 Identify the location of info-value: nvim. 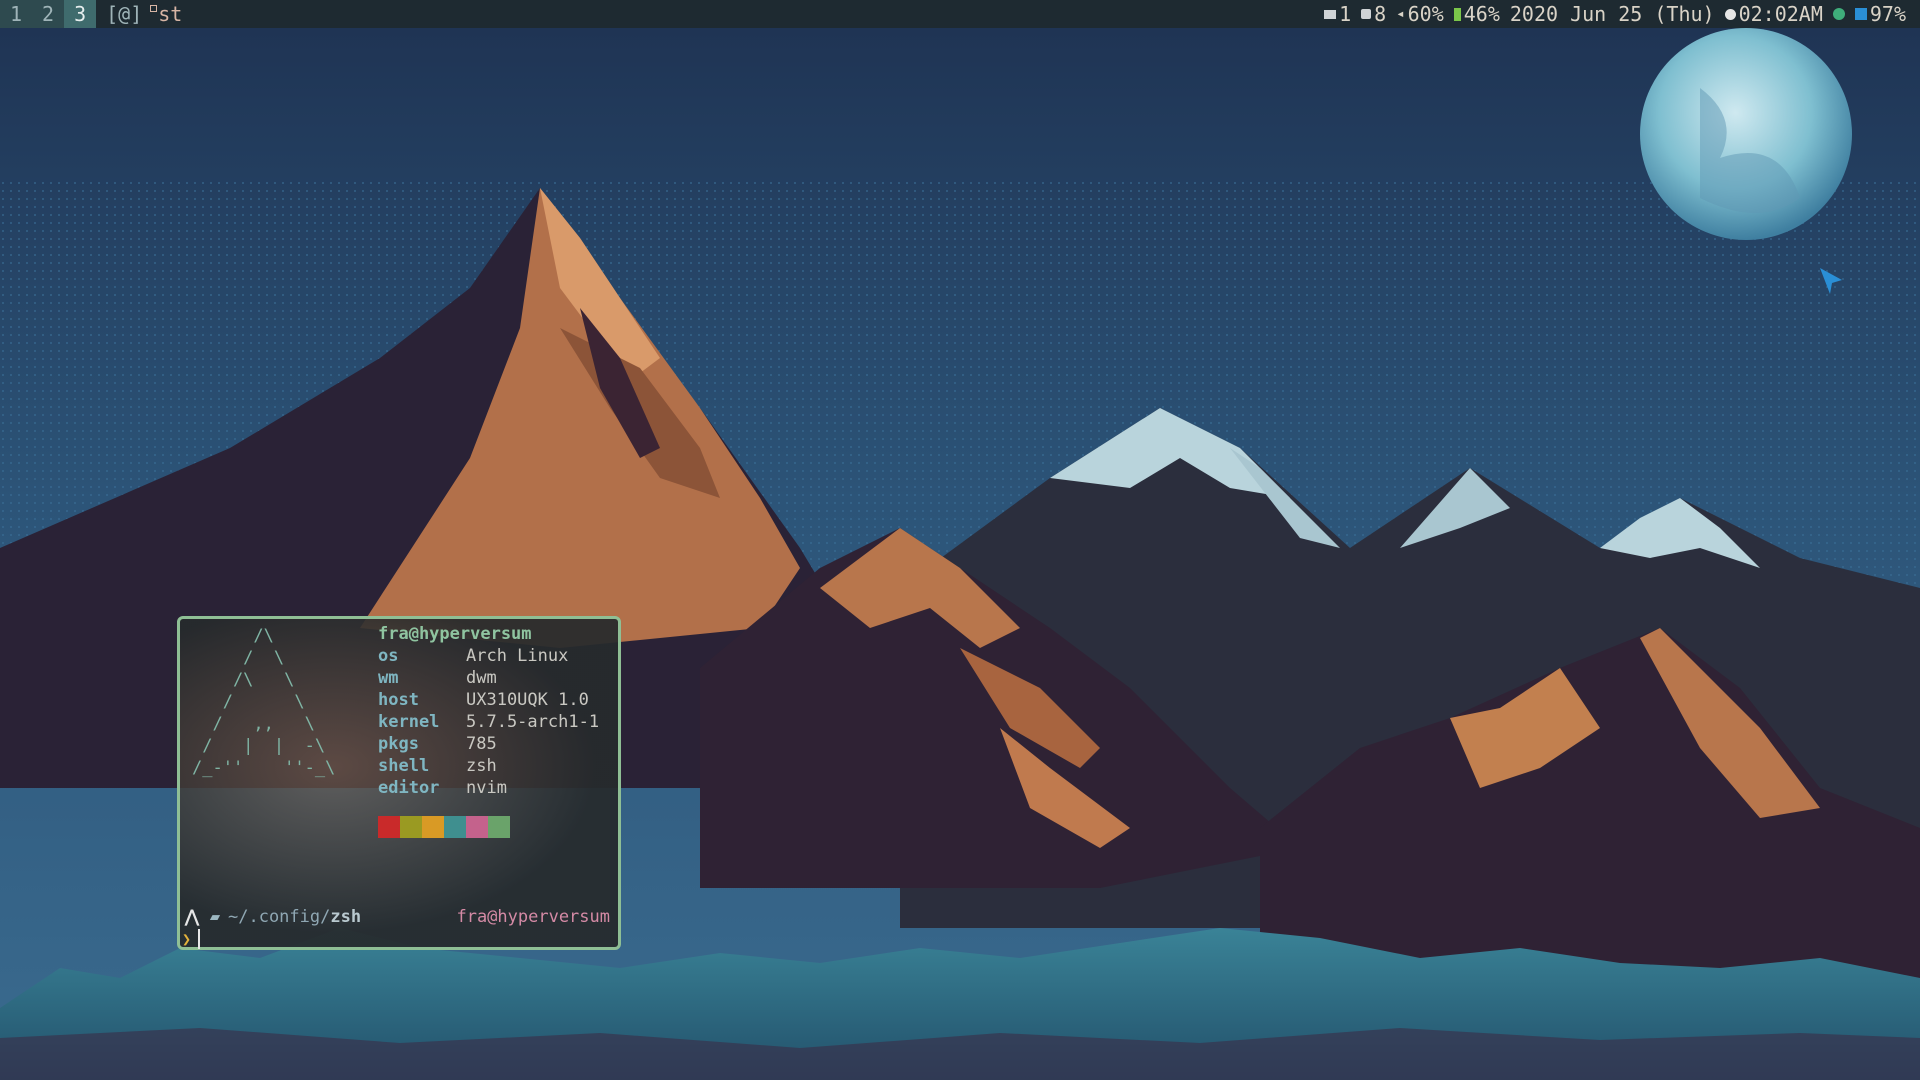
(486, 788).